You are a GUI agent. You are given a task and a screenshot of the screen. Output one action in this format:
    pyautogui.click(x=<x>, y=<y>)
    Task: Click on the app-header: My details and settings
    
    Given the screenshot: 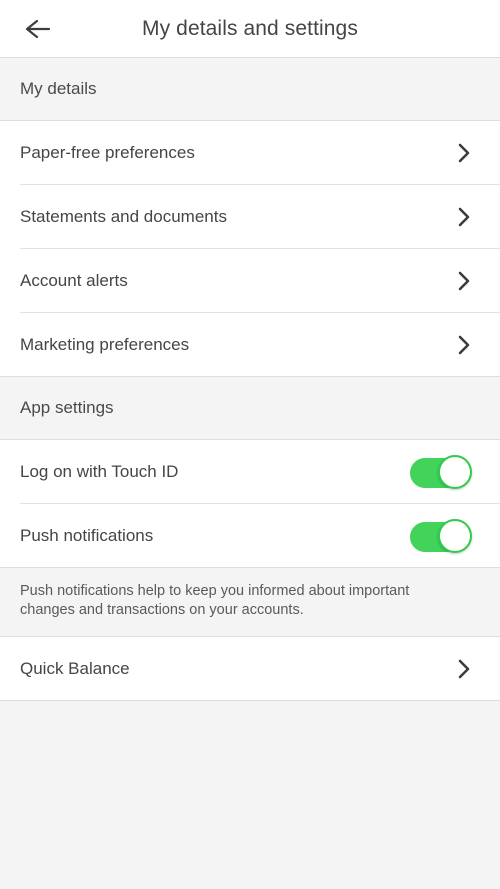 What is the action you would take?
    pyautogui.click(x=250, y=29)
    